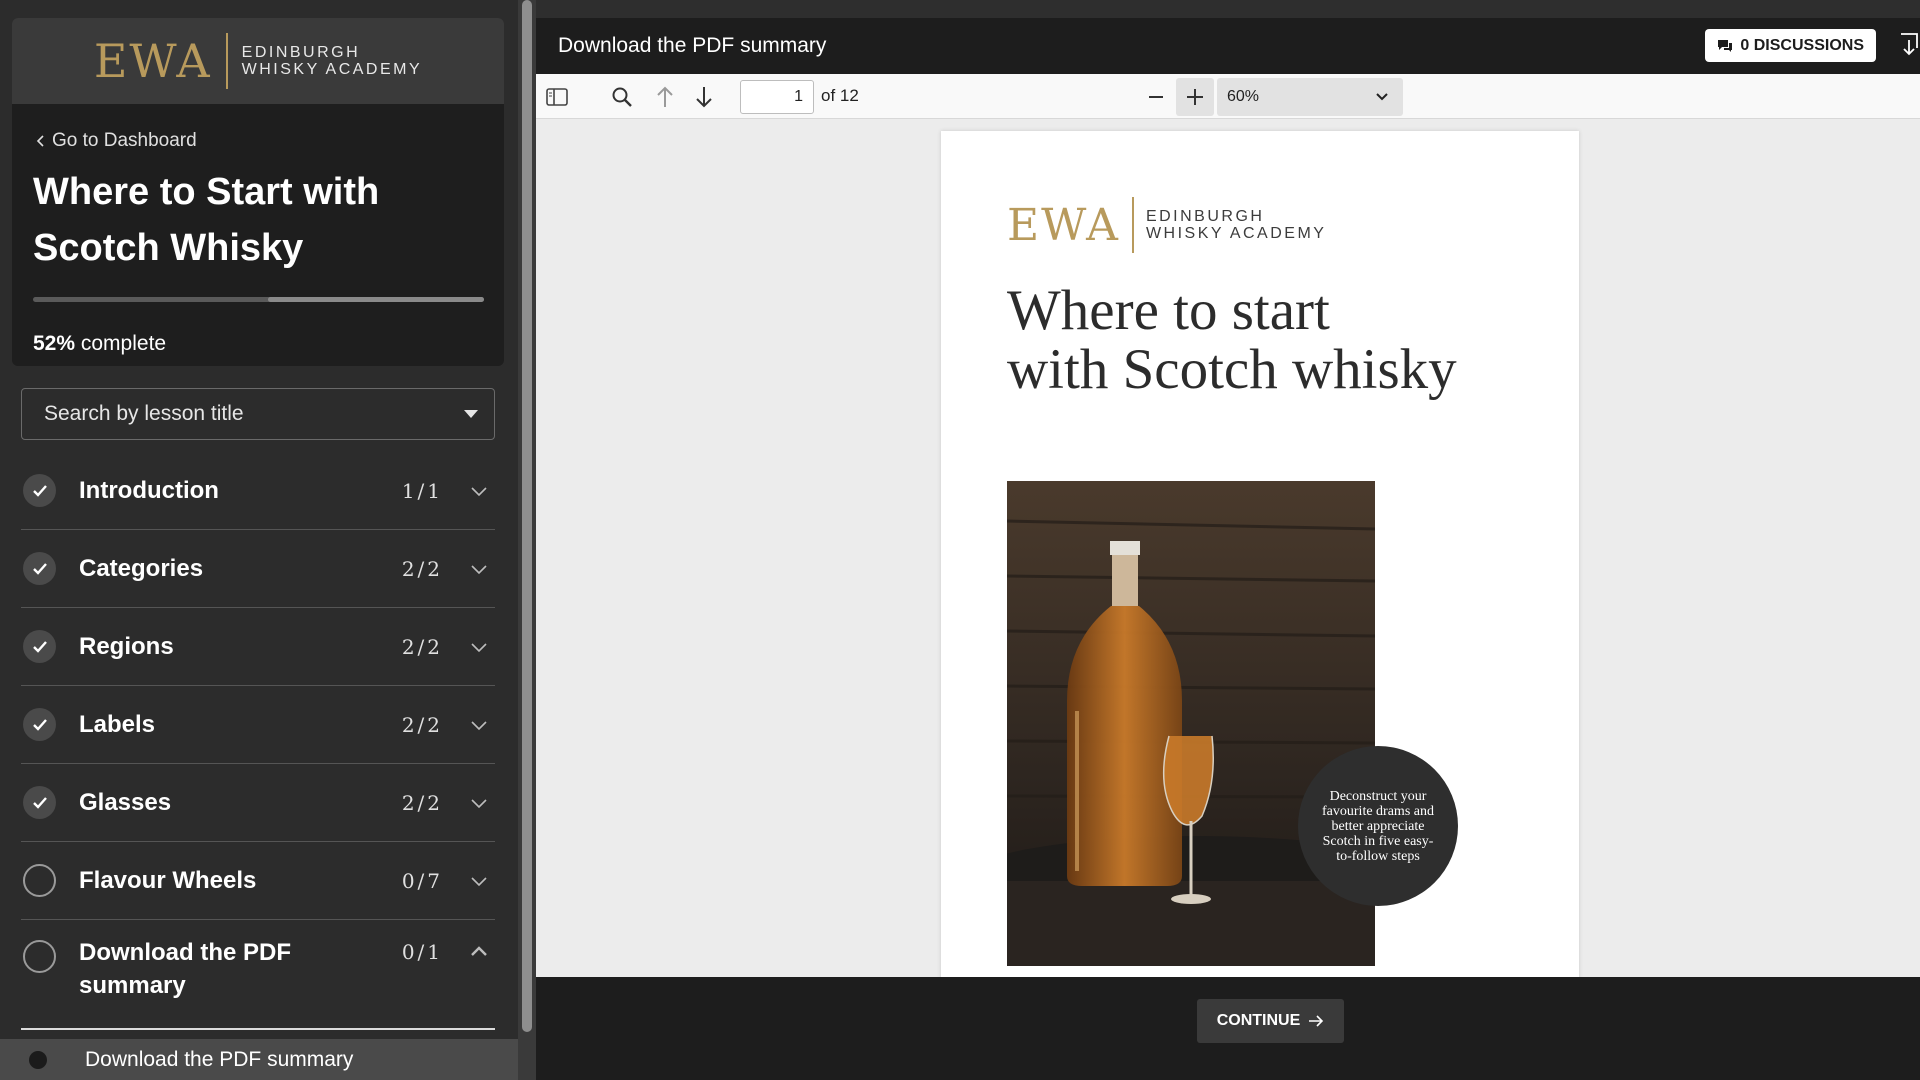 The width and height of the screenshot is (1920, 1080). I want to click on arrow-right-icon, so click(1316, 1021).